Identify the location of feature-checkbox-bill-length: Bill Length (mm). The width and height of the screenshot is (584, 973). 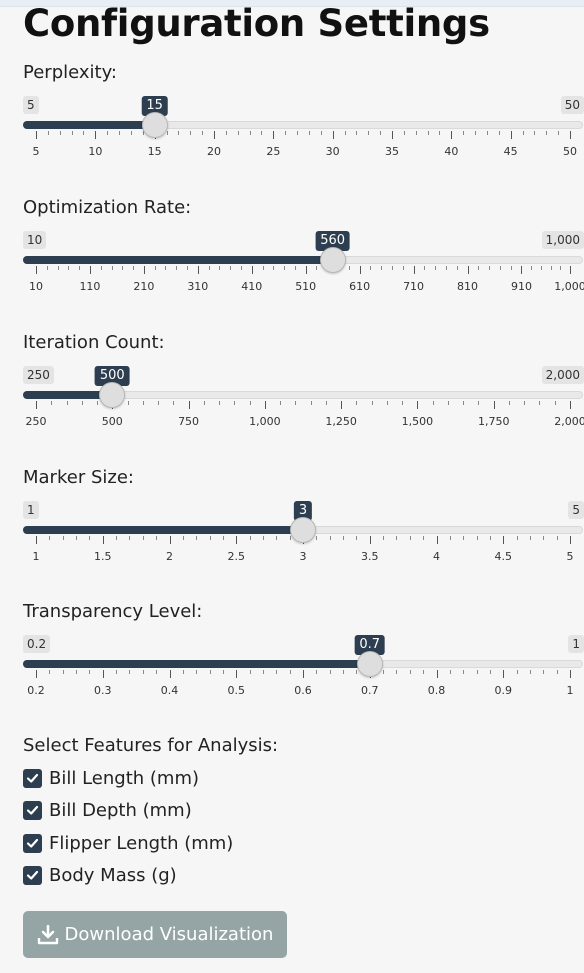
(150, 778).